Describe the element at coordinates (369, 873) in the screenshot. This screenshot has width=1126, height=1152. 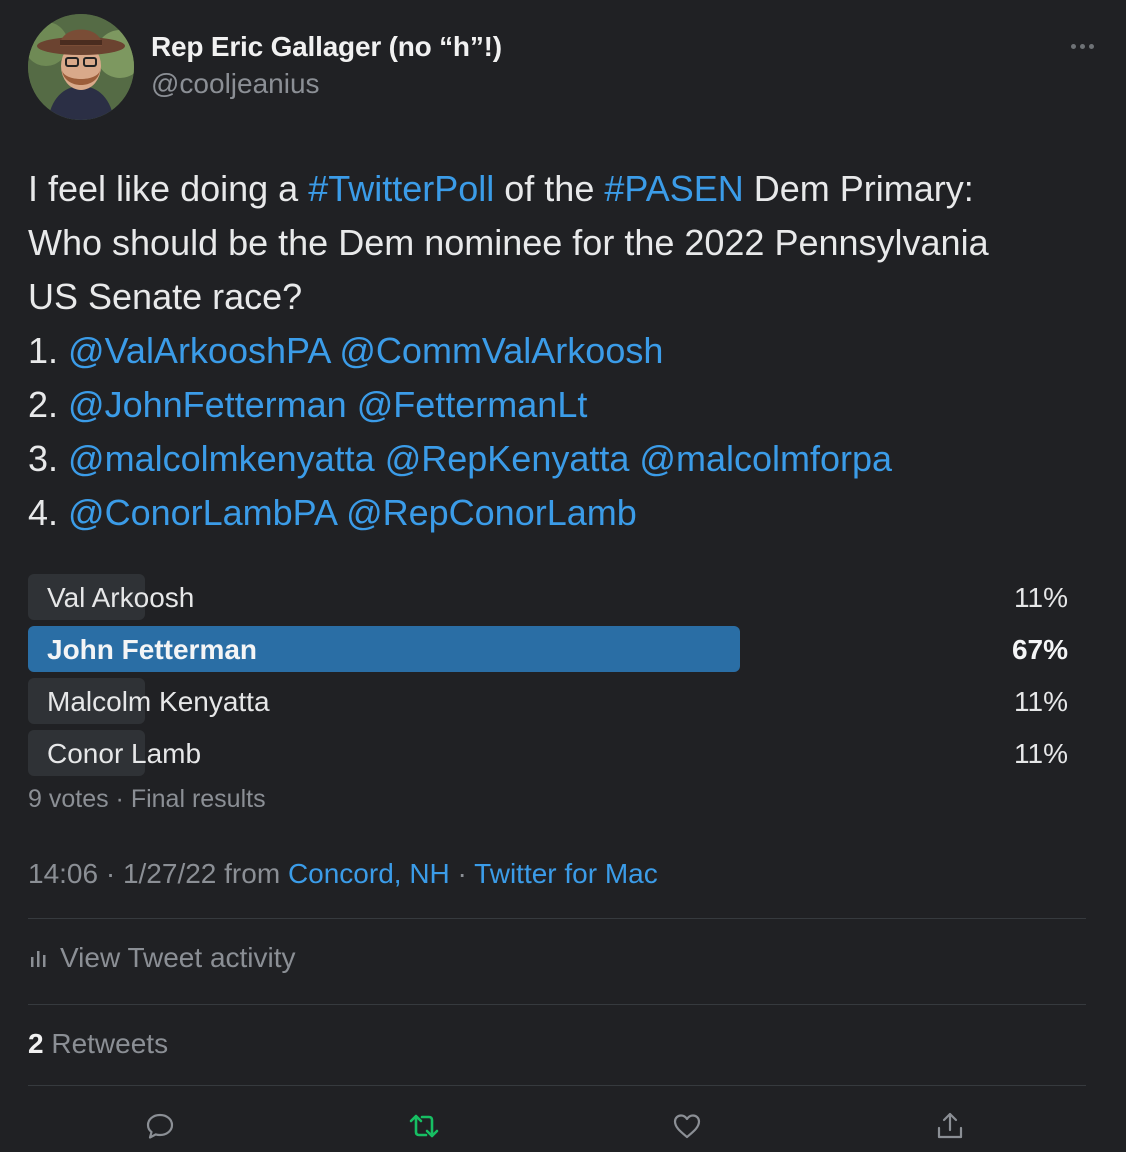
I see `location-link: Concord, NH` at that location.